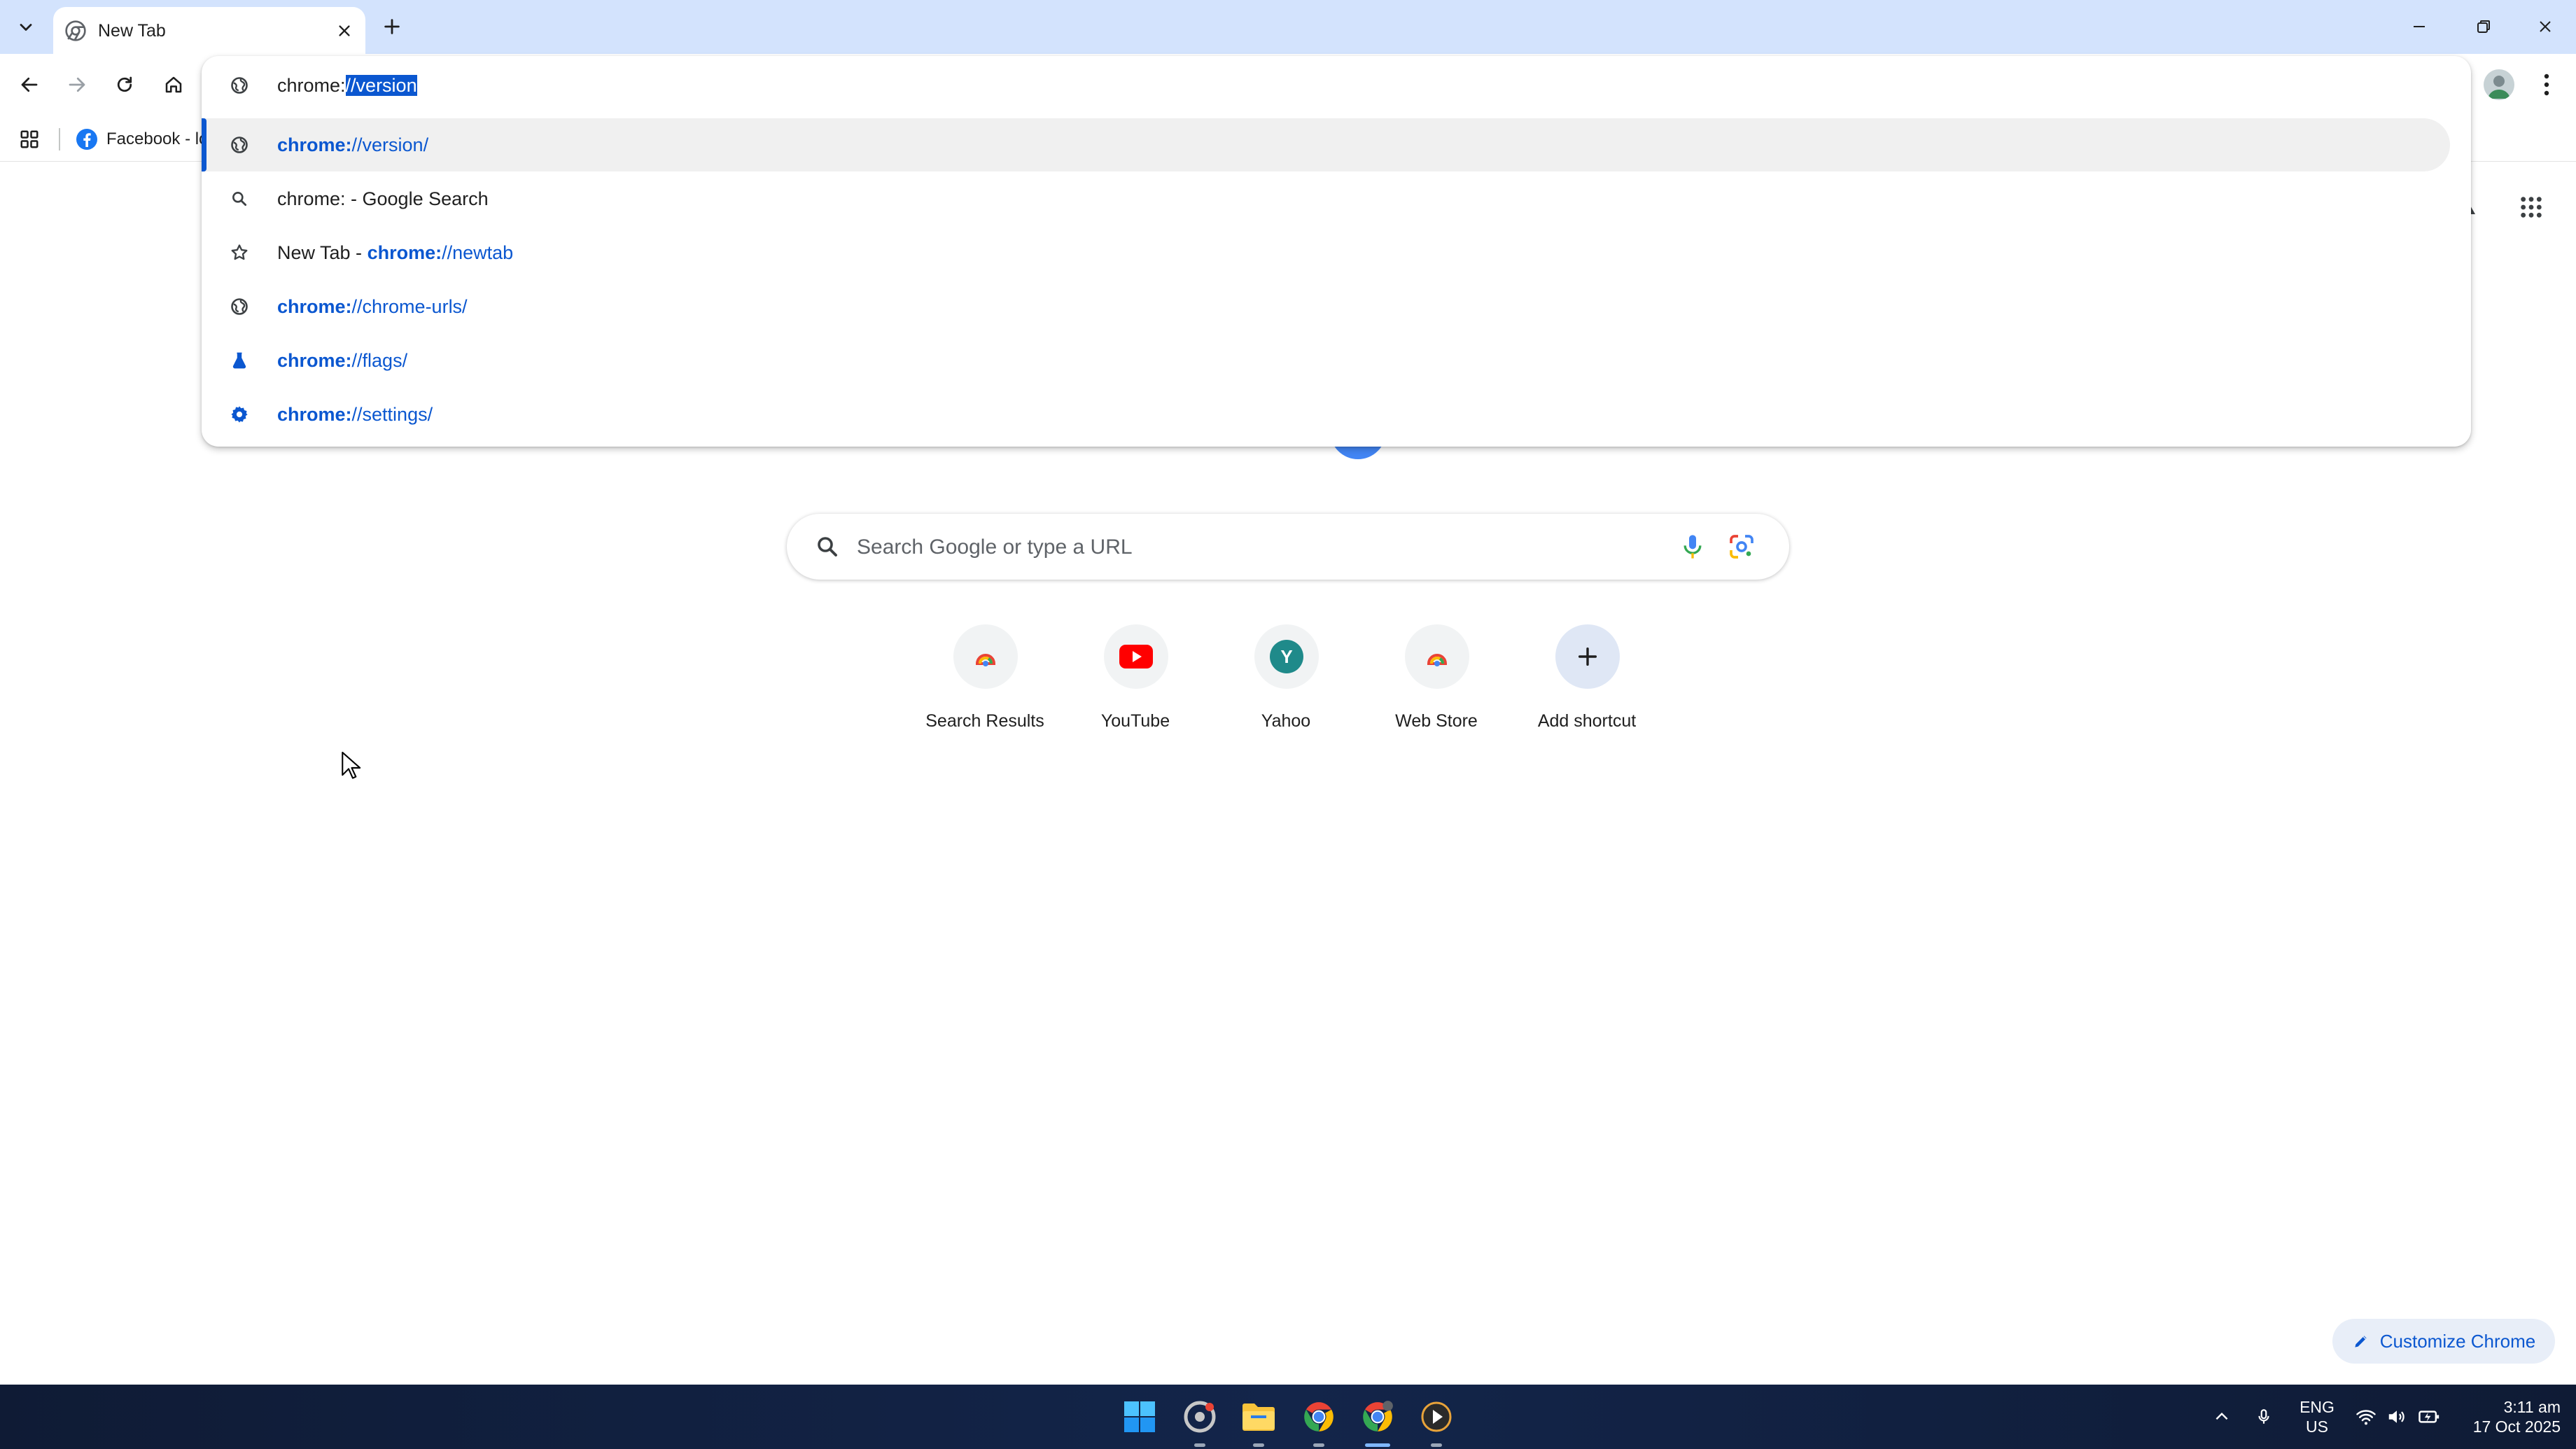  I want to click on taskbar-app-media-player, so click(1436, 1416).